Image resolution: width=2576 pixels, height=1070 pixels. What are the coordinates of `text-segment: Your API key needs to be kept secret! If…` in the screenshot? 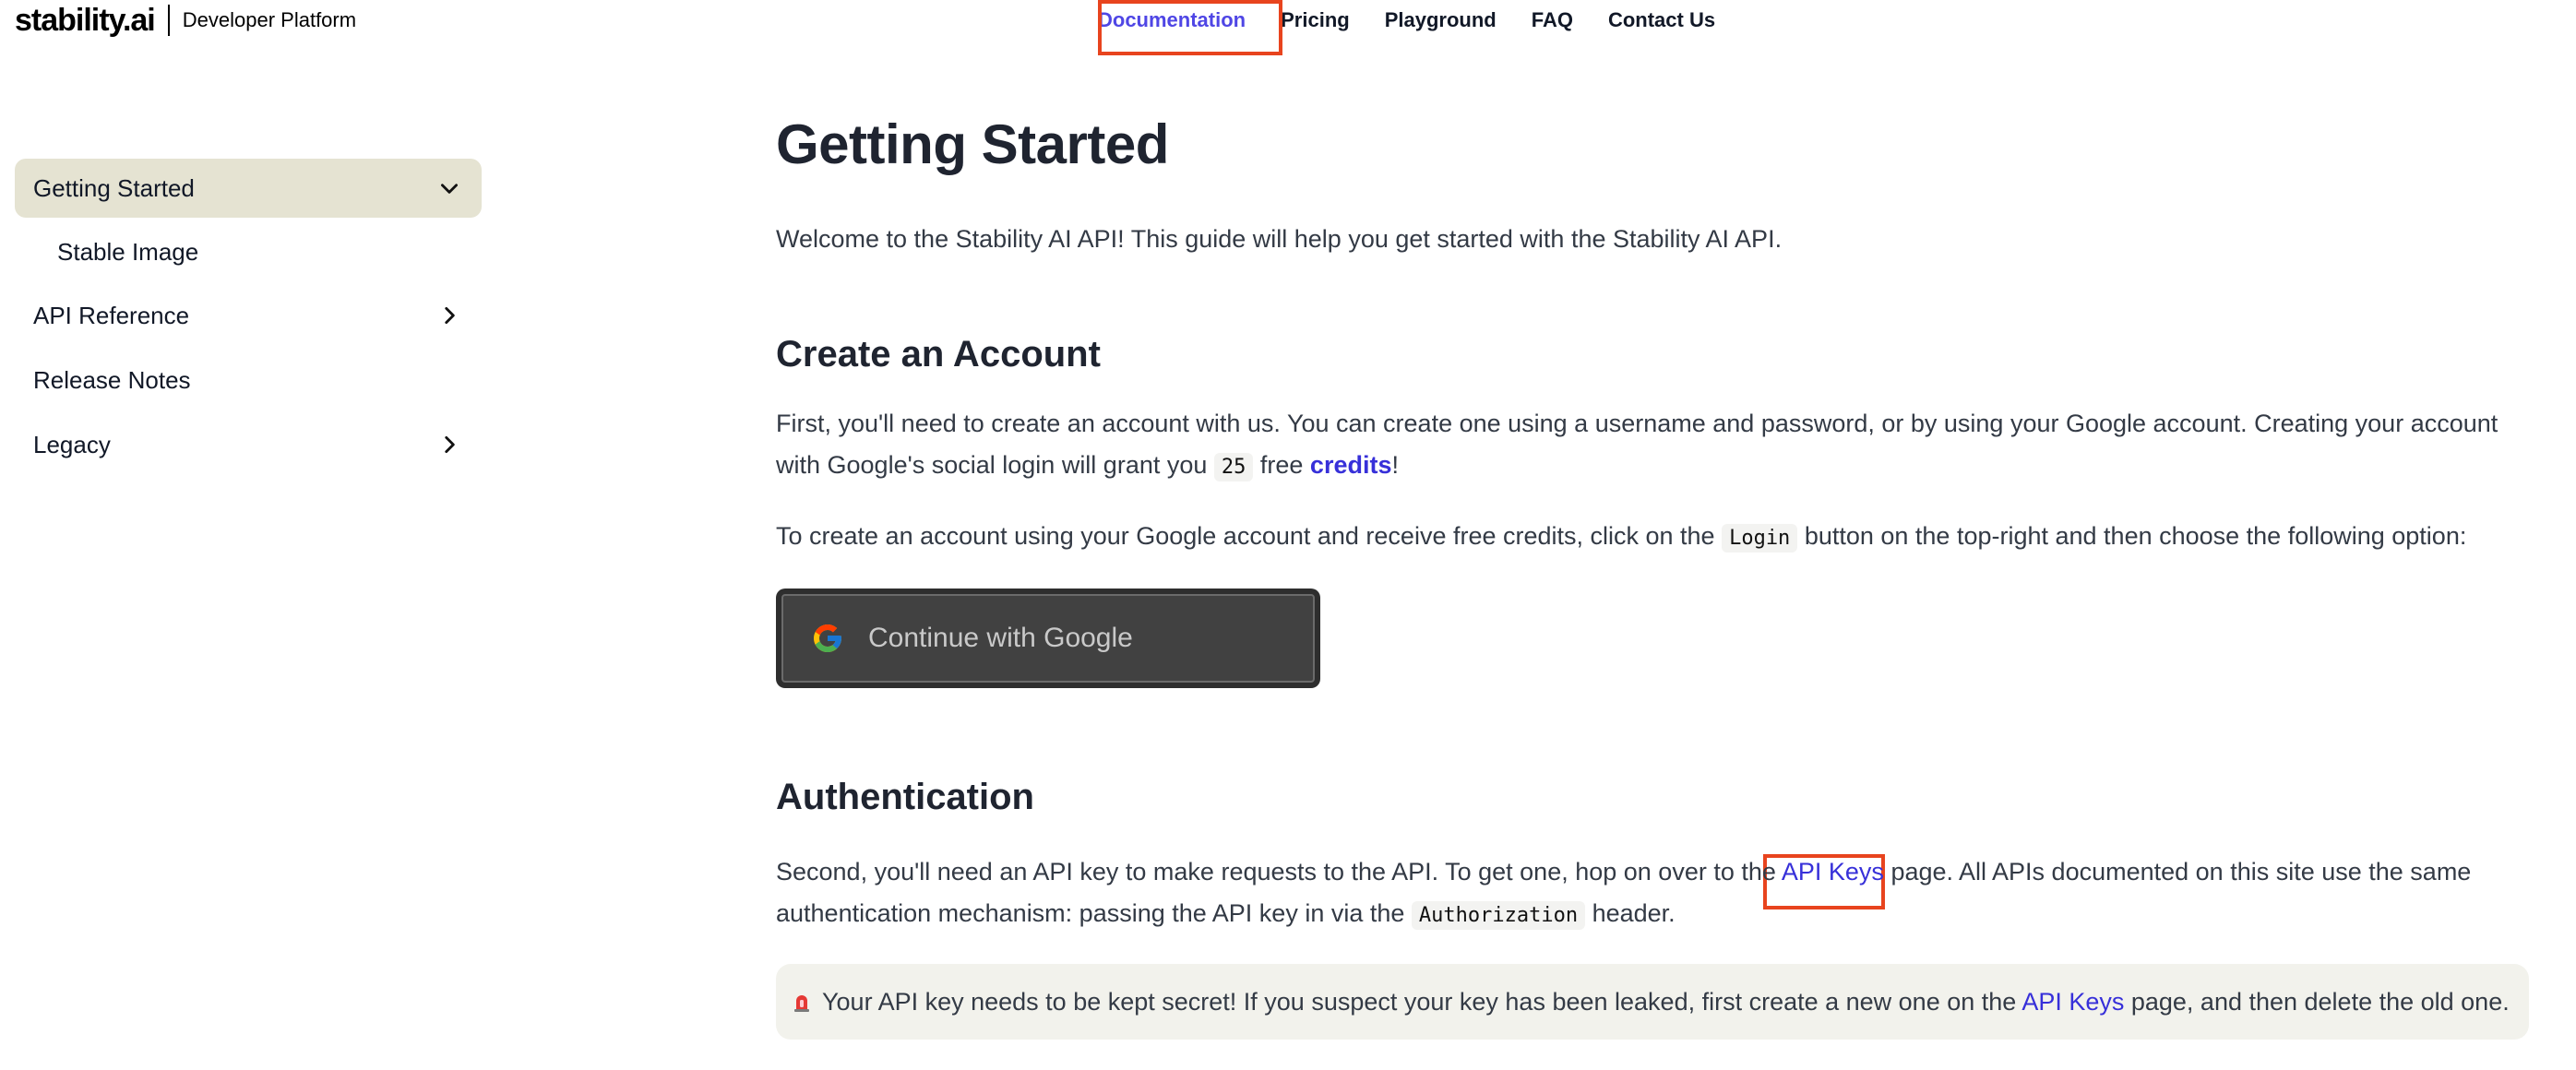 It's located at (1422, 1001).